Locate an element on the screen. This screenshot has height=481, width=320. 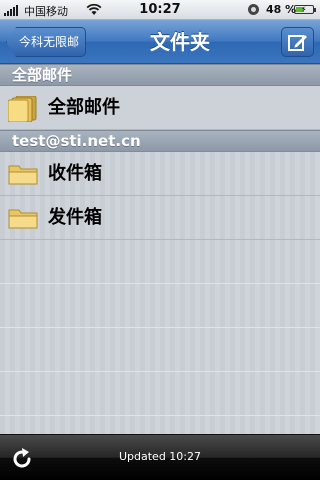
folder-label: 收件箱 is located at coordinates (75, 173).